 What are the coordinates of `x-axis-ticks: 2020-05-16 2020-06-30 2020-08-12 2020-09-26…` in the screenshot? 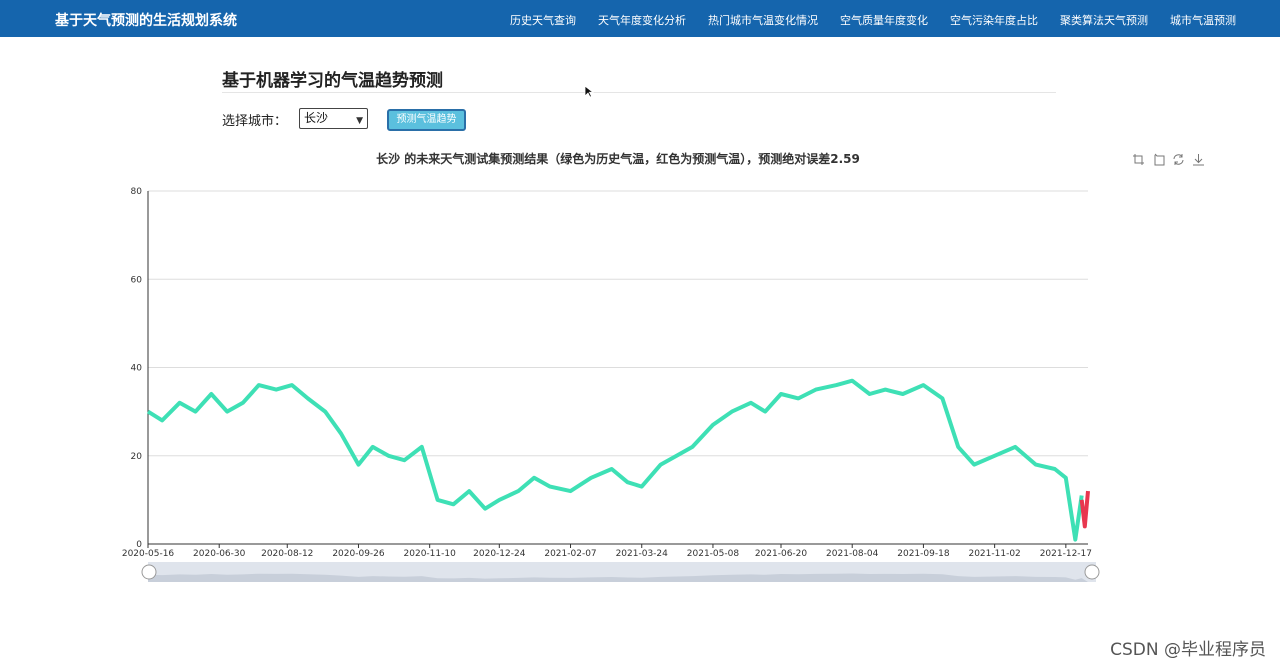 It's located at (607, 551).